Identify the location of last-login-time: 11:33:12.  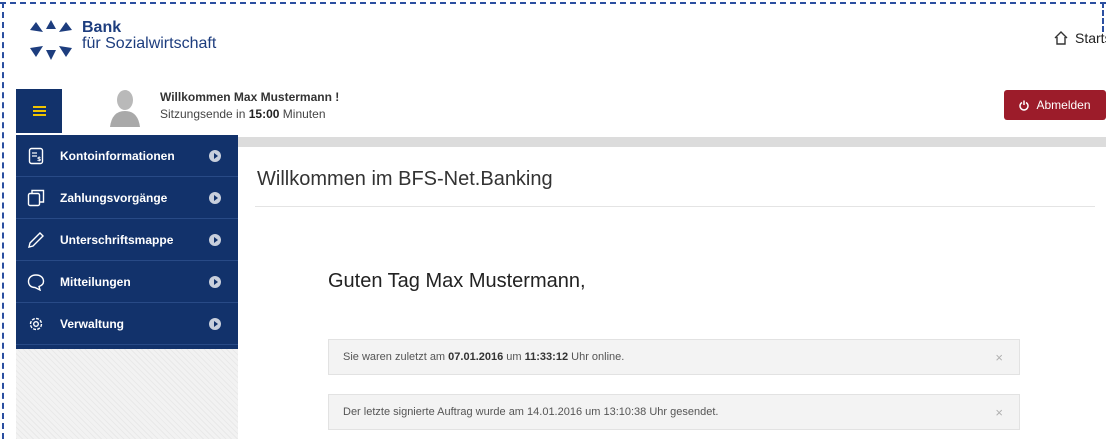
(546, 357).